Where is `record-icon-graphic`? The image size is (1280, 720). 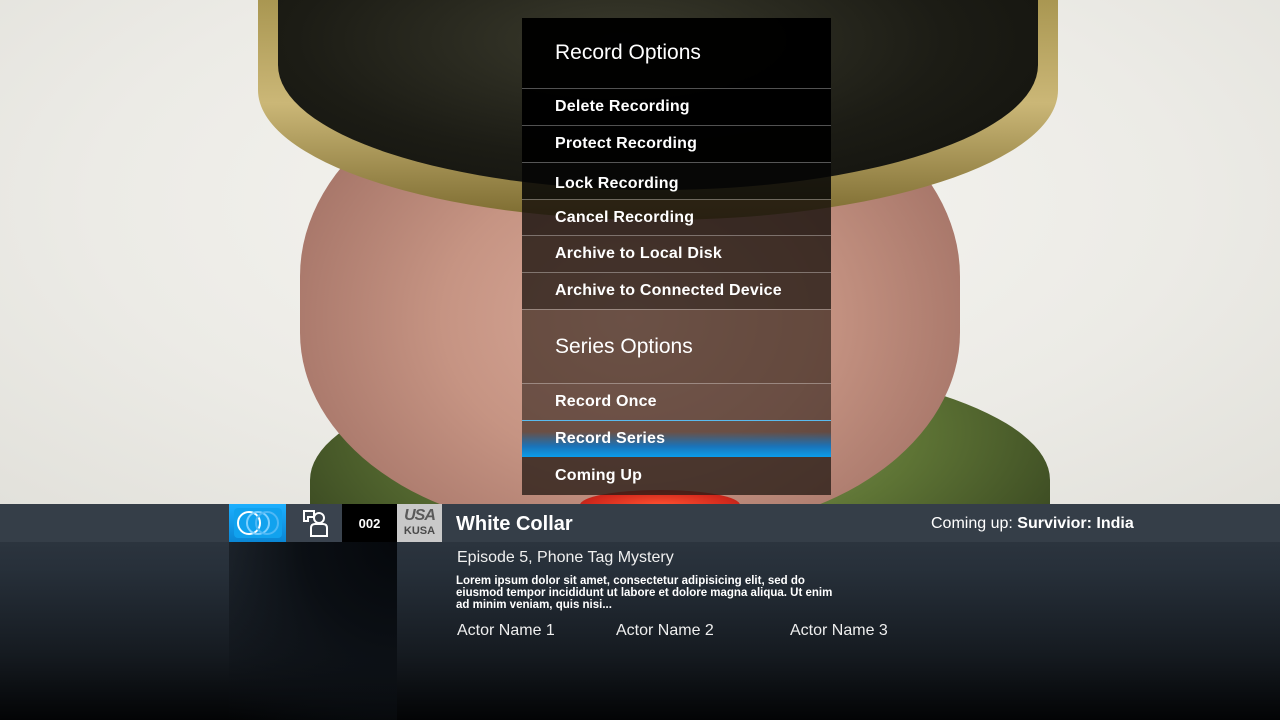 record-icon-graphic is located at coordinates (257, 523).